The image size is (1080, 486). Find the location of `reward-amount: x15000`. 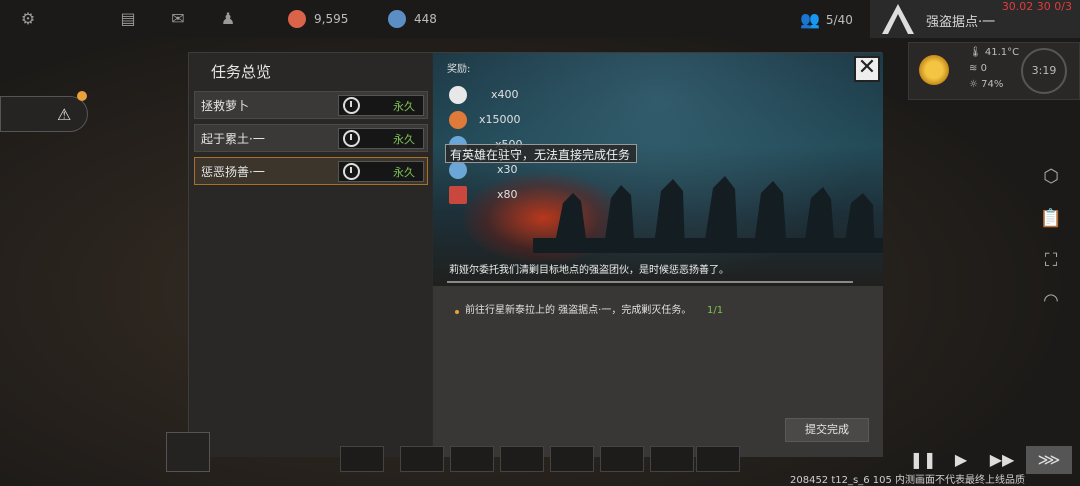

reward-amount: x15000 is located at coordinates (500, 119).